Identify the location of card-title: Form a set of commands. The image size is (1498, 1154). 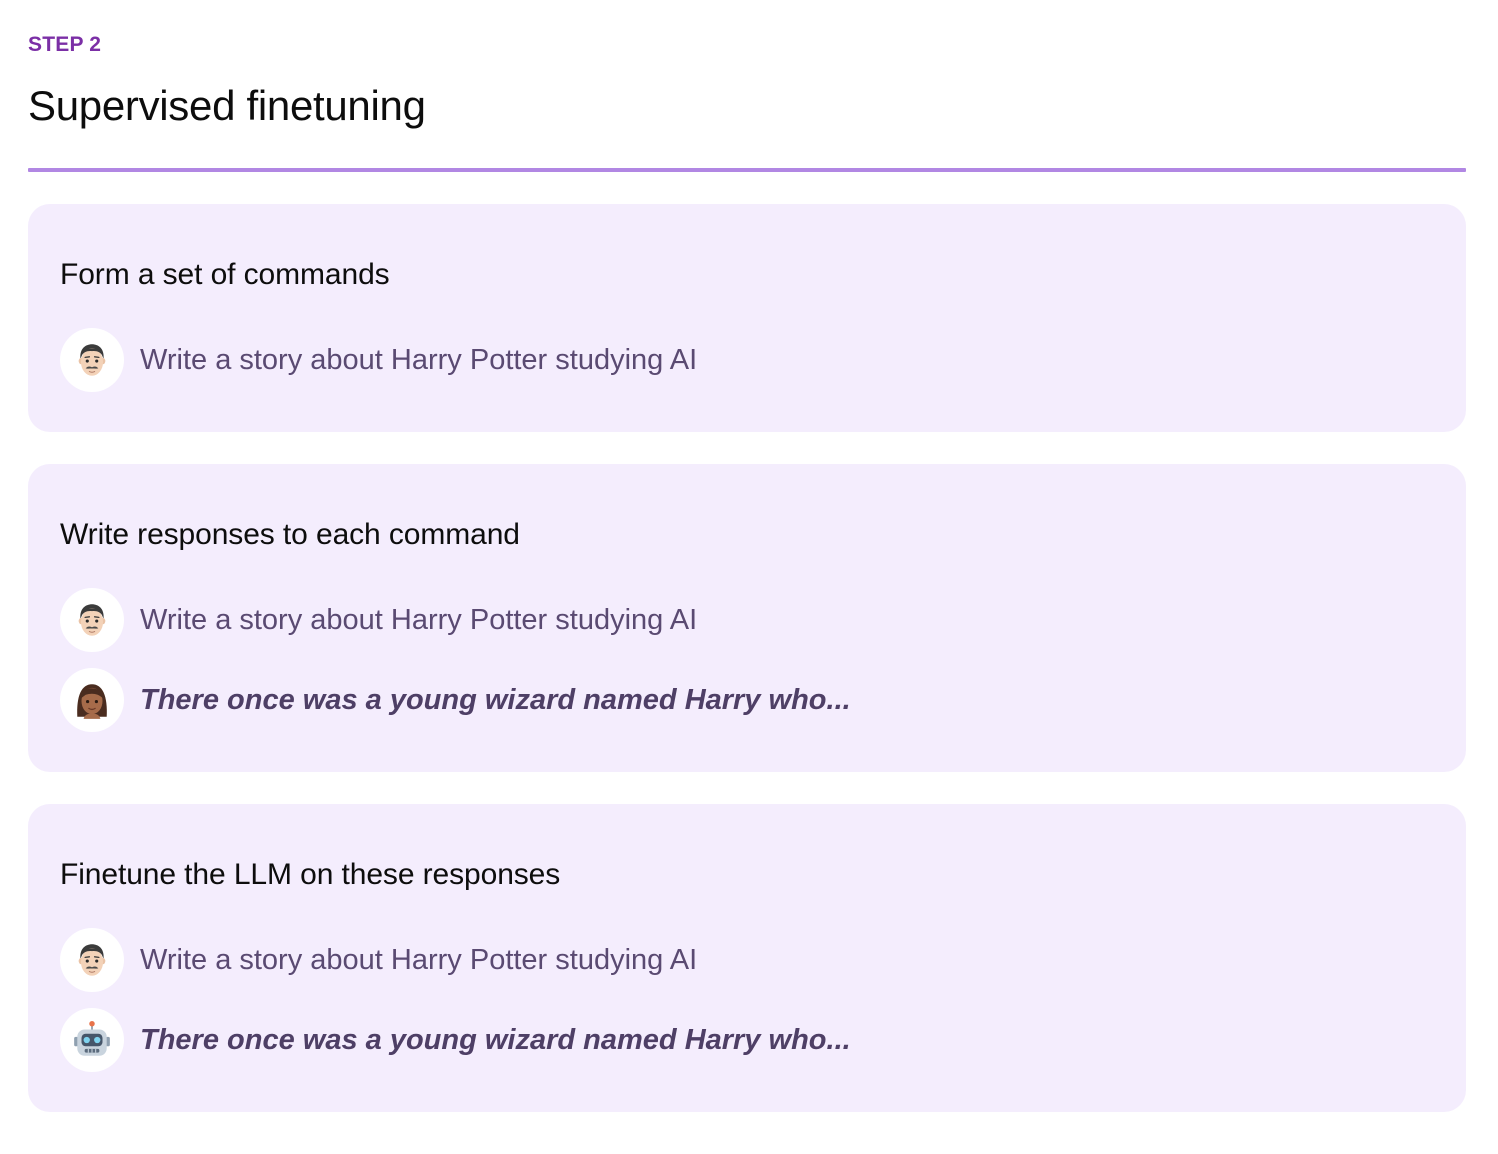
(225, 274).